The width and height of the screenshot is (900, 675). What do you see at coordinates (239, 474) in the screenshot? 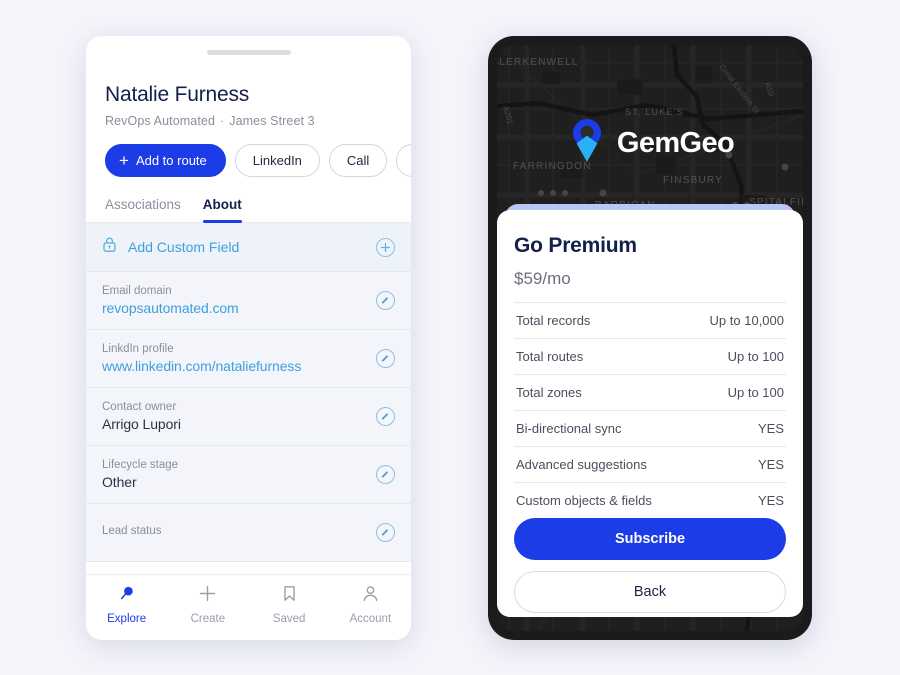
I see `field-text: Lifecycle stage Other` at bounding box center [239, 474].